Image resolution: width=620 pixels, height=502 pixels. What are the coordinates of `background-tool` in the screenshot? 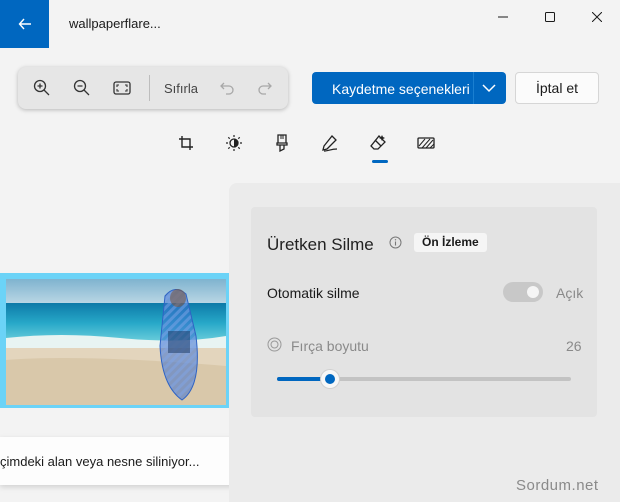 It's located at (426, 143).